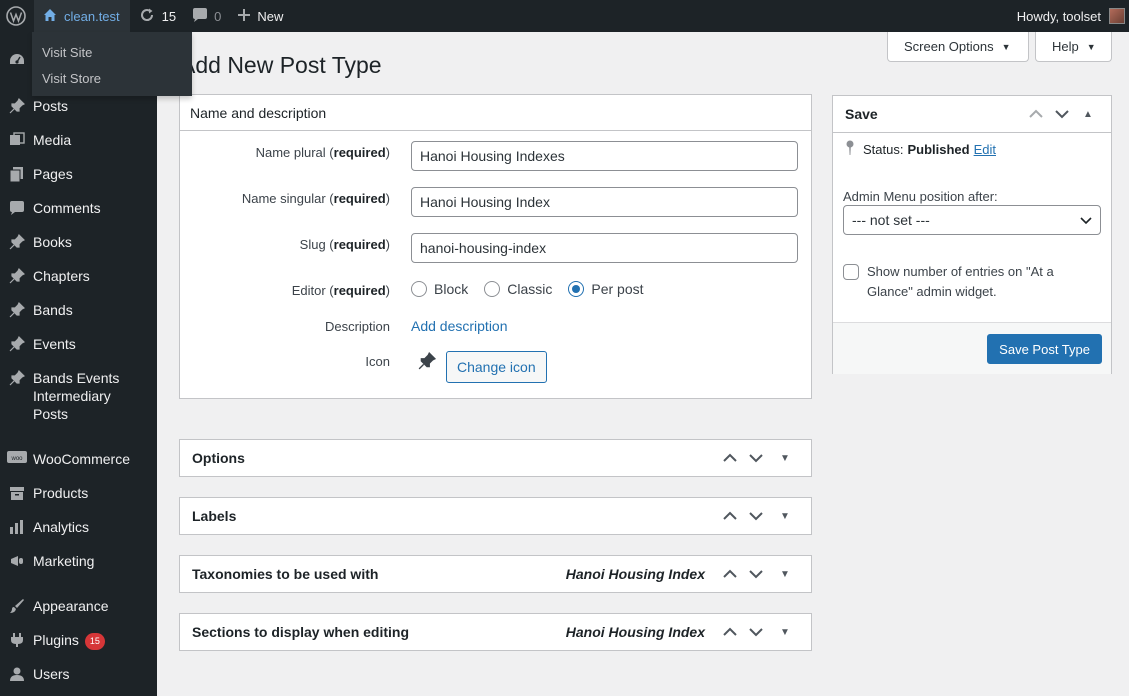 The height and width of the screenshot is (696, 1129). What do you see at coordinates (16, 526) in the screenshot?
I see `bar-chart-icon` at bounding box center [16, 526].